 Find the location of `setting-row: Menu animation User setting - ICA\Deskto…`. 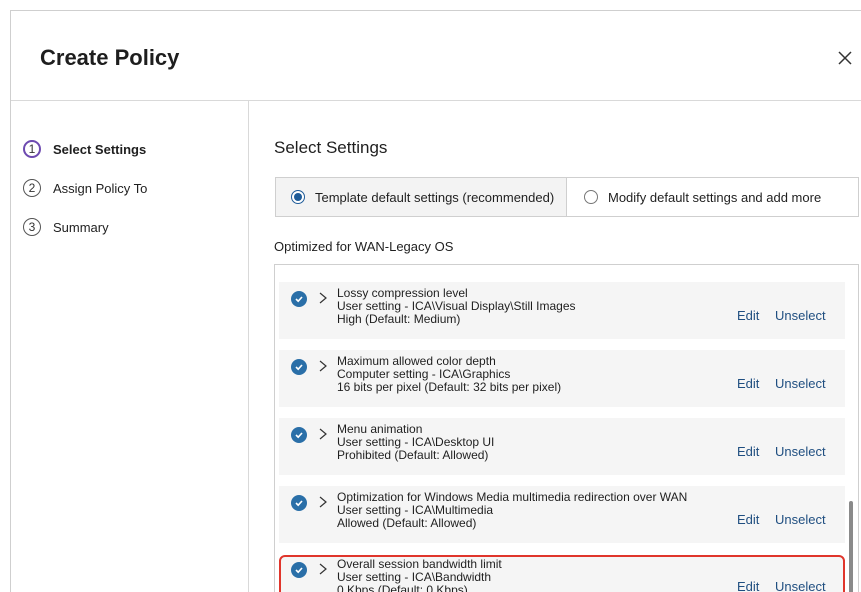

setting-row: Menu animation User setting - ICA\Deskto… is located at coordinates (562, 446).